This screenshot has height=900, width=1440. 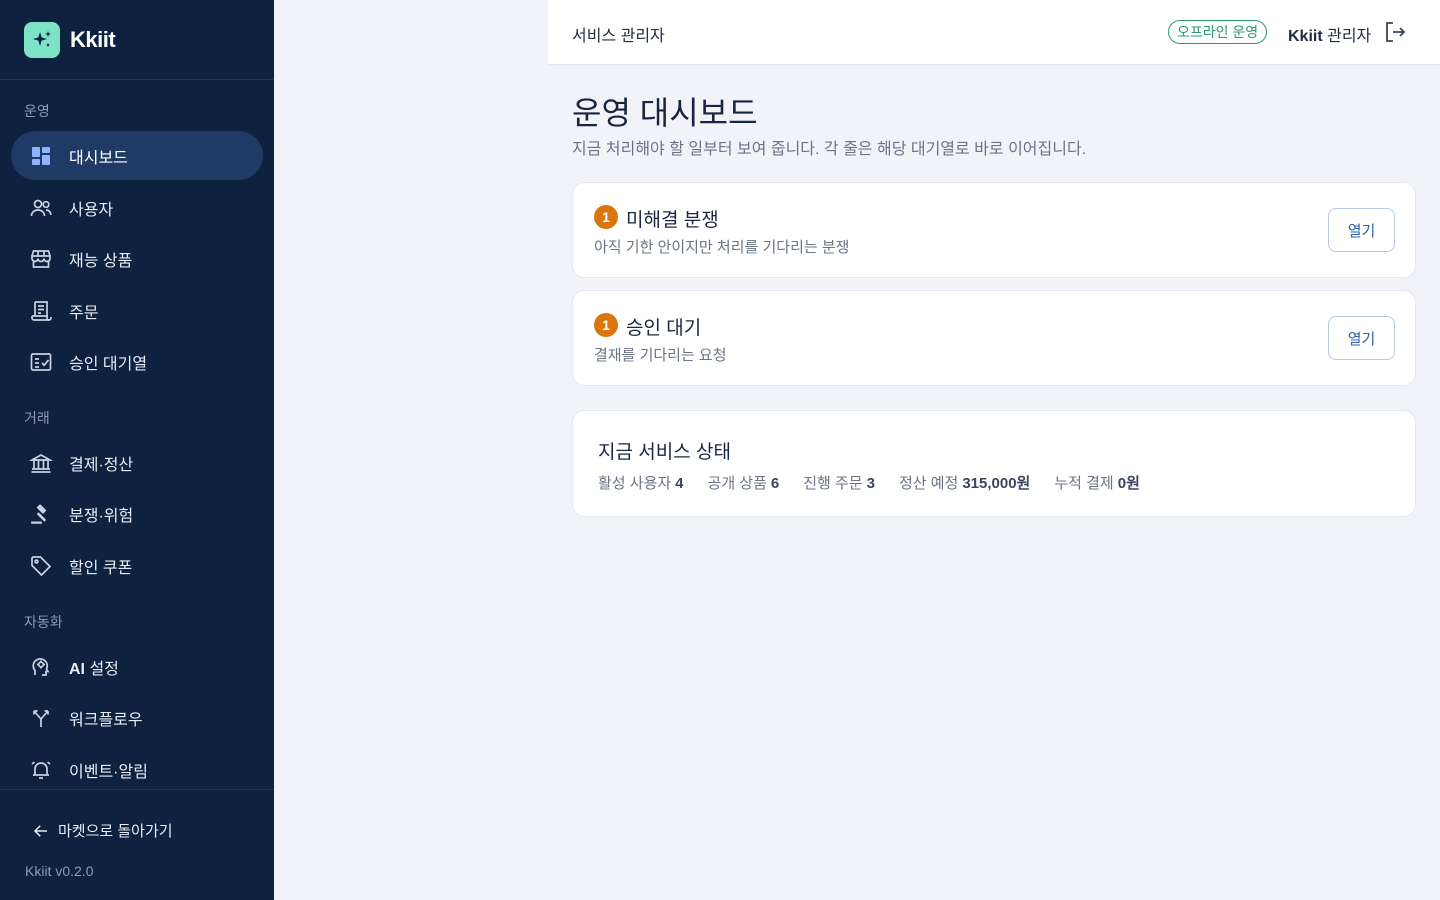 I want to click on sidebar-item-label: 할인 쿠폰, so click(x=101, y=568).